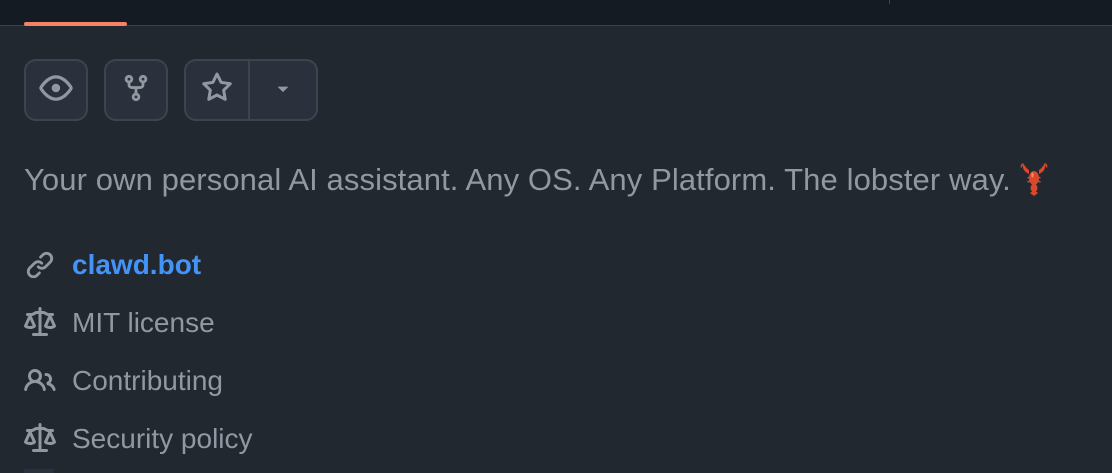 Image resolution: width=1112 pixels, height=473 pixels. I want to click on watch-button, so click(56, 90).